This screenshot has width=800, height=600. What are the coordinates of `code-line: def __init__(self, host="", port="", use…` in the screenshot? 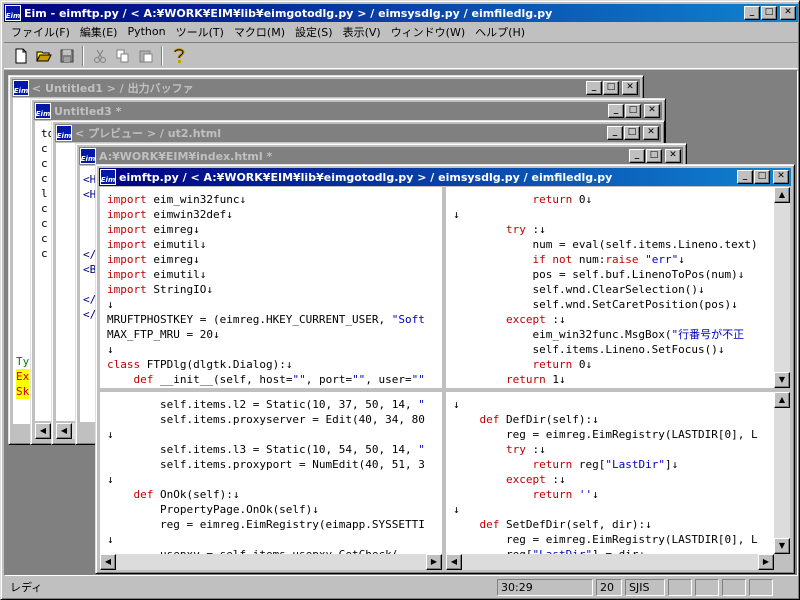 It's located at (274, 379).